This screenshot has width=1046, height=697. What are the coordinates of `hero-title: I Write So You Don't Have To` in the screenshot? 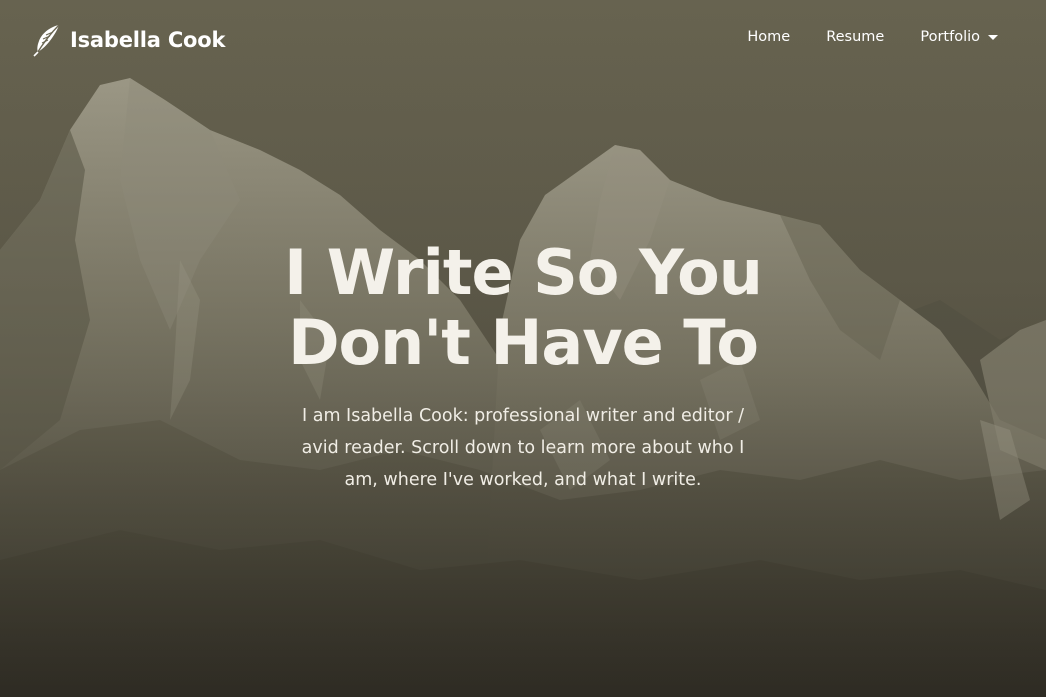 It's located at (523, 307).